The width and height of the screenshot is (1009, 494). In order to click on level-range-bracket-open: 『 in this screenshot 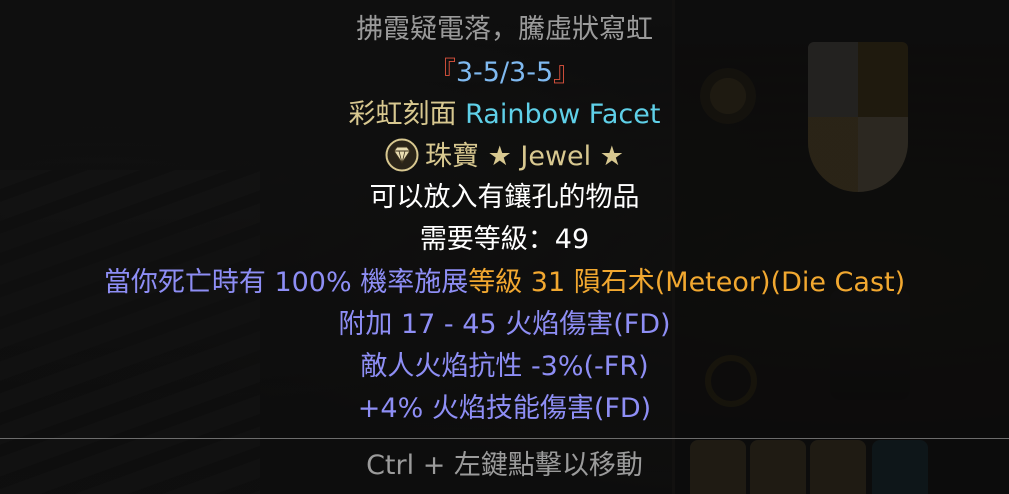, I will do `click(442, 72)`.